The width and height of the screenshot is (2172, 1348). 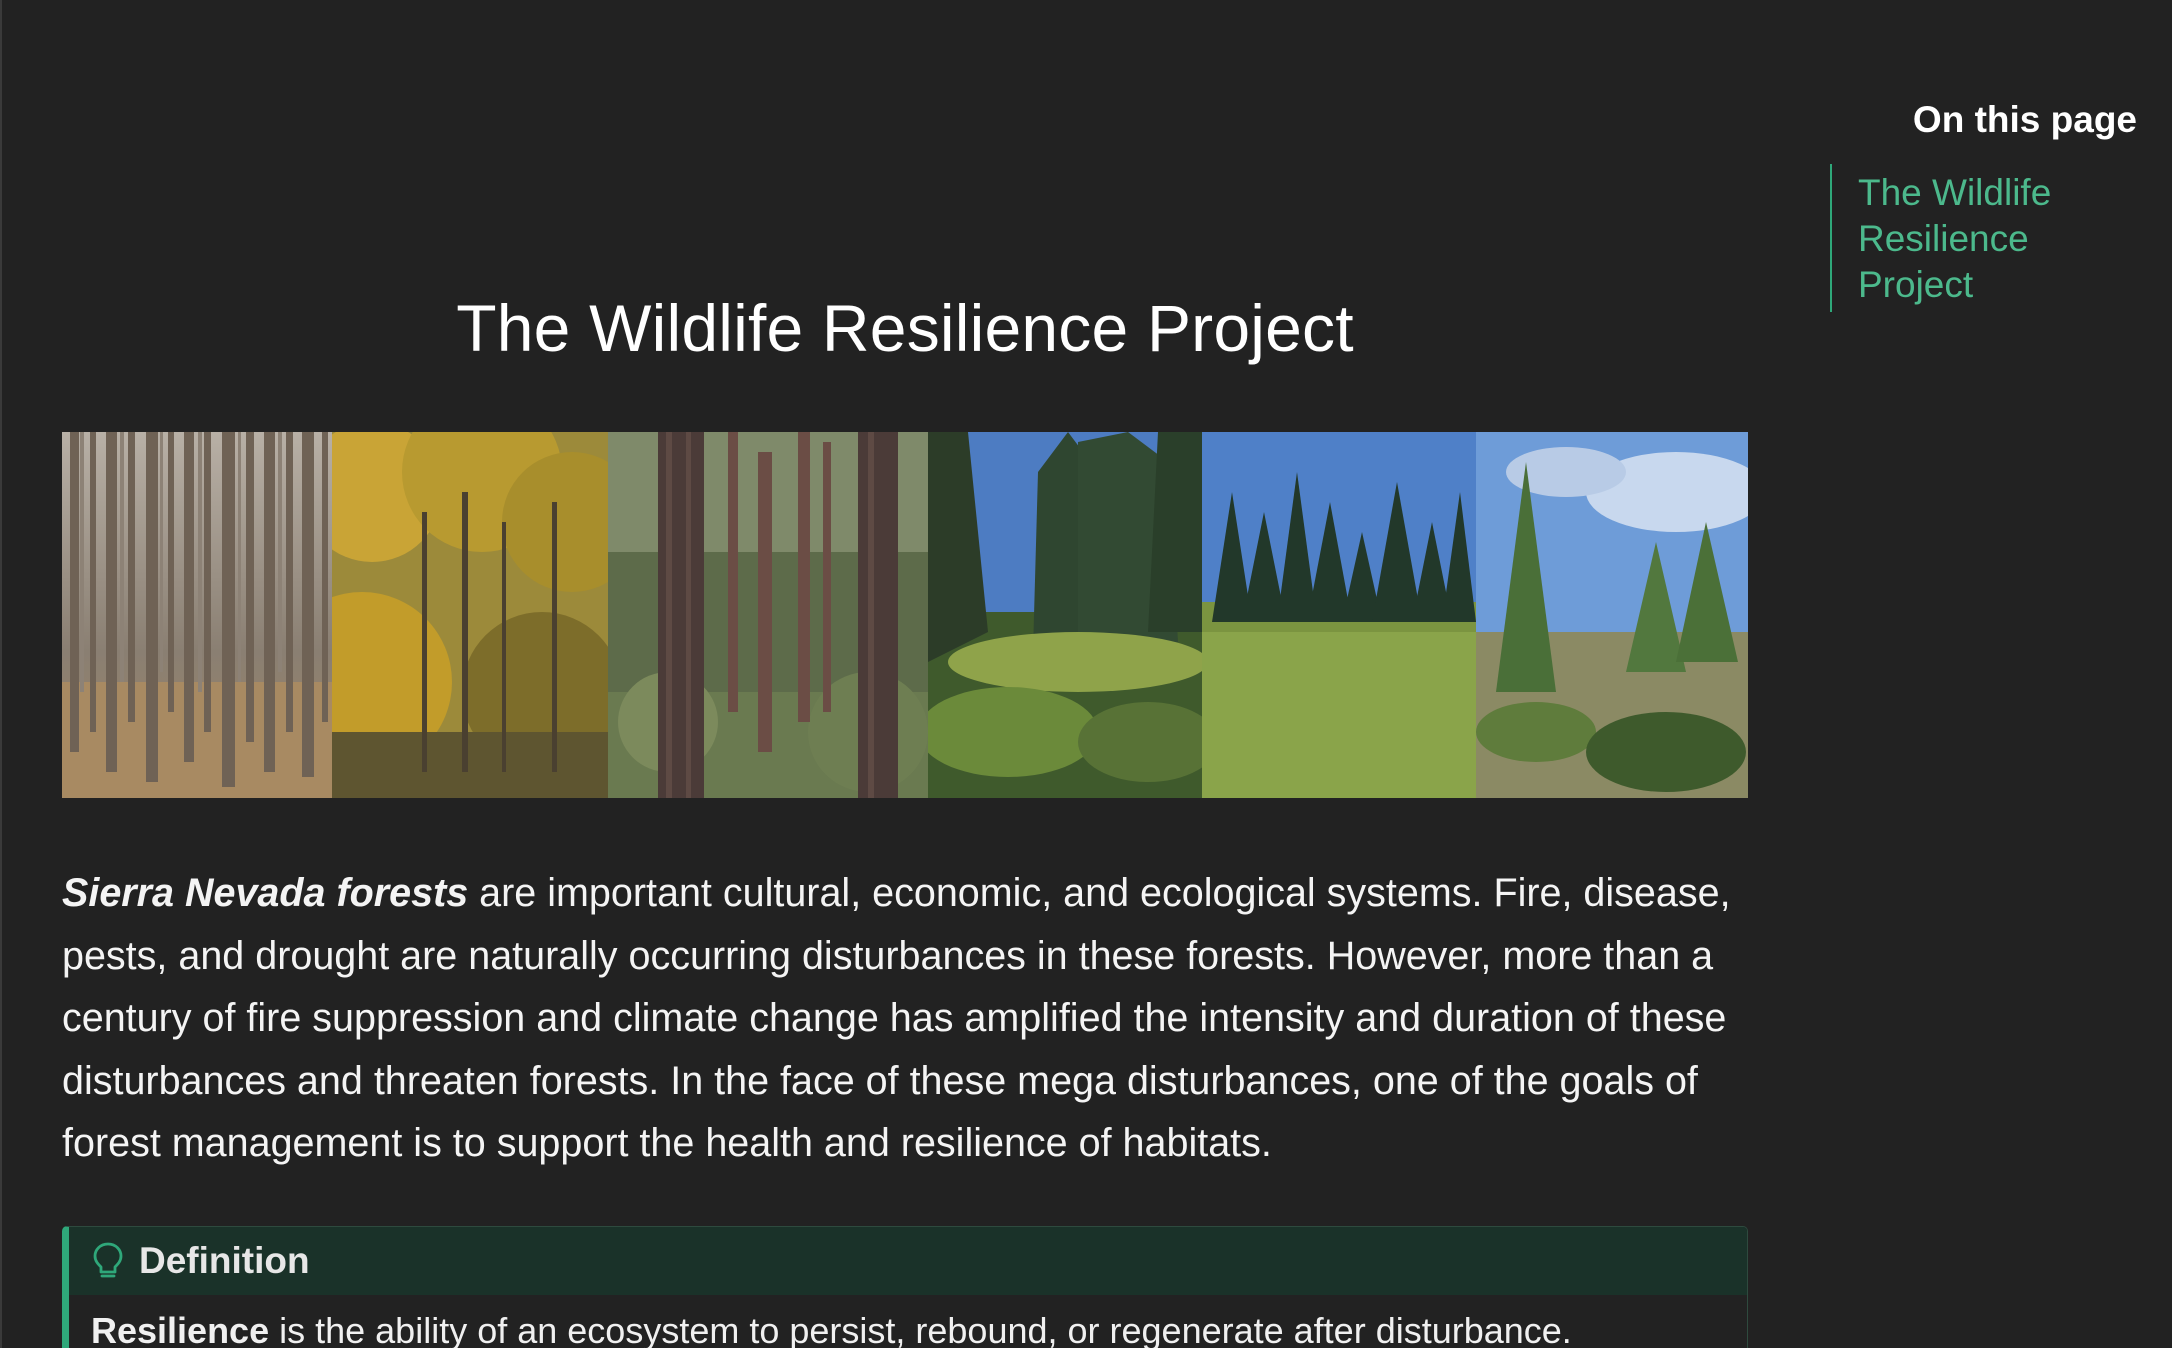 What do you see at coordinates (180, 1329) in the screenshot?
I see `definition-term: Resilience` at bounding box center [180, 1329].